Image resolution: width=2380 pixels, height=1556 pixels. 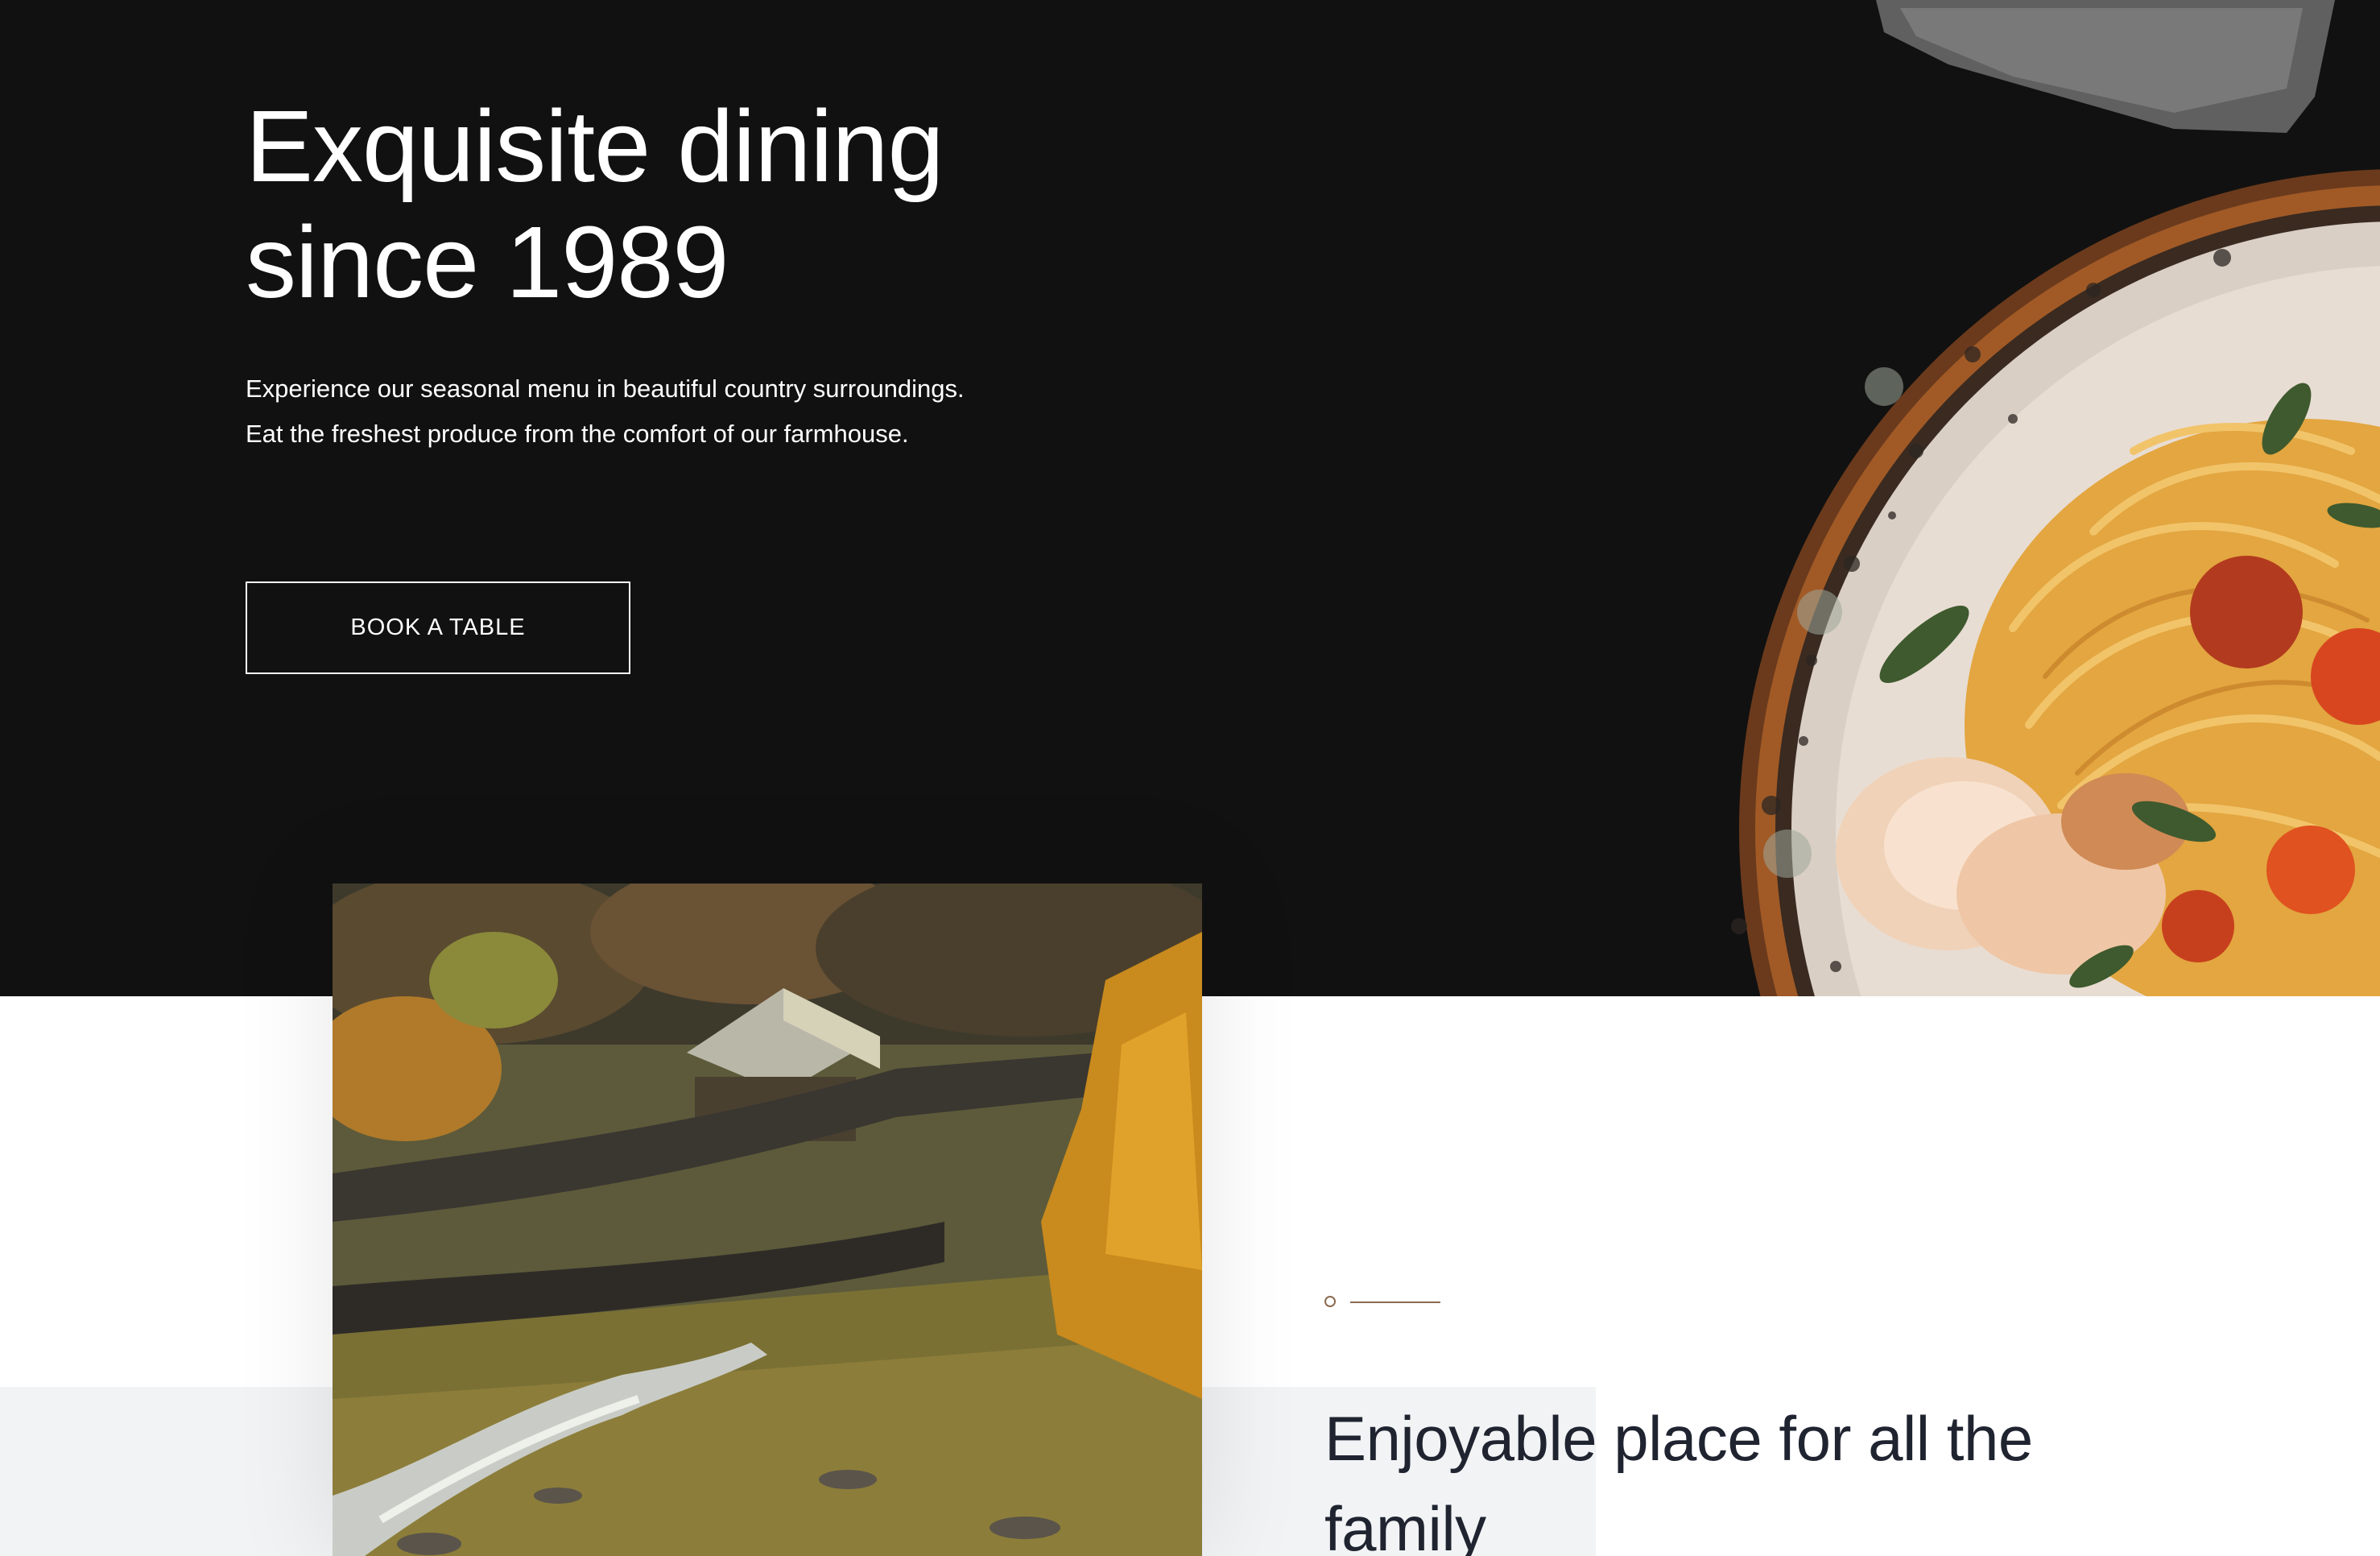 I want to click on section-divider, so click(x=1384, y=1302).